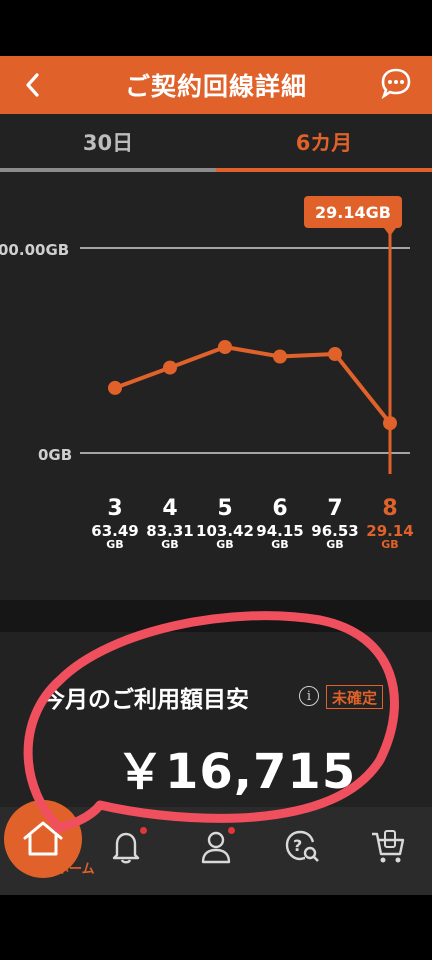 This screenshot has width=432, height=960. I want to click on bell-icon, so click(126, 848).